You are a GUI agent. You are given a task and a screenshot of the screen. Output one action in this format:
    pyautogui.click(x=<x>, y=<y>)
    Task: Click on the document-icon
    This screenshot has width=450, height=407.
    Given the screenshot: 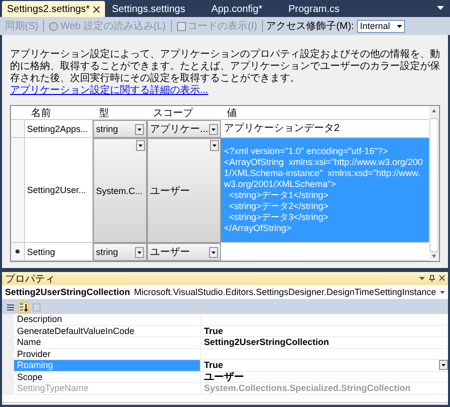 What is the action you would take?
    pyautogui.click(x=181, y=26)
    